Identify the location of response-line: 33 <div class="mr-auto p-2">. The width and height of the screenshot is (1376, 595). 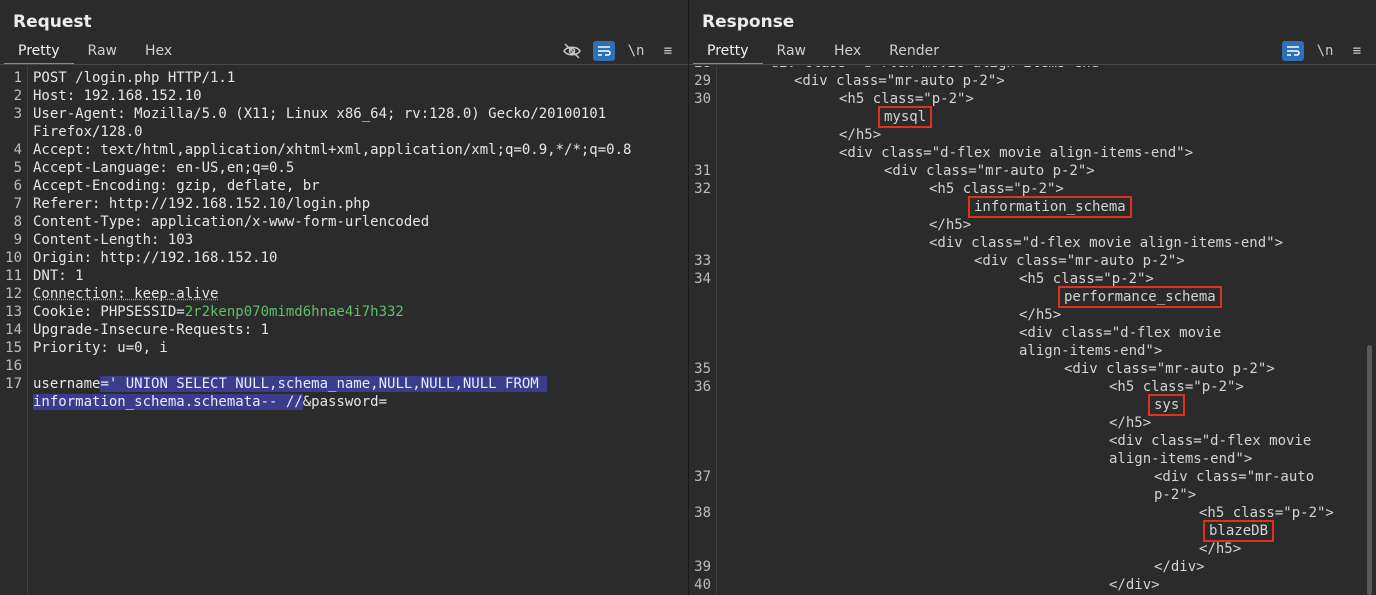
(1032, 261).